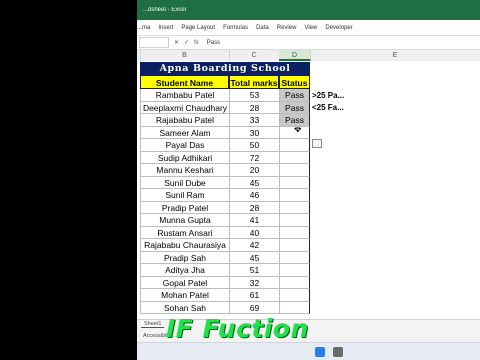 The image size is (480, 360). What do you see at coordinates (184, 157) in the screenshot?
I see `student-name-cell: Sudip Adhikari` at bounding box center [184, 157].